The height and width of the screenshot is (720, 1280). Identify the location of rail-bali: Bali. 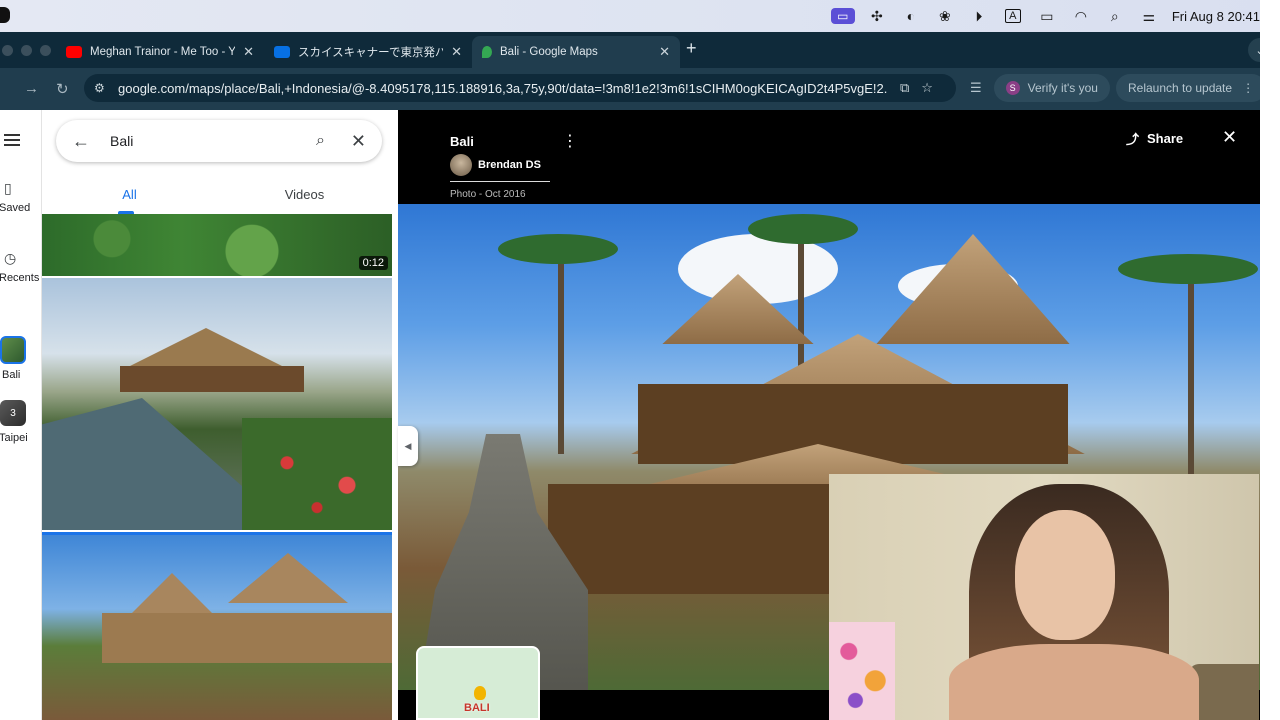
(21, 375).